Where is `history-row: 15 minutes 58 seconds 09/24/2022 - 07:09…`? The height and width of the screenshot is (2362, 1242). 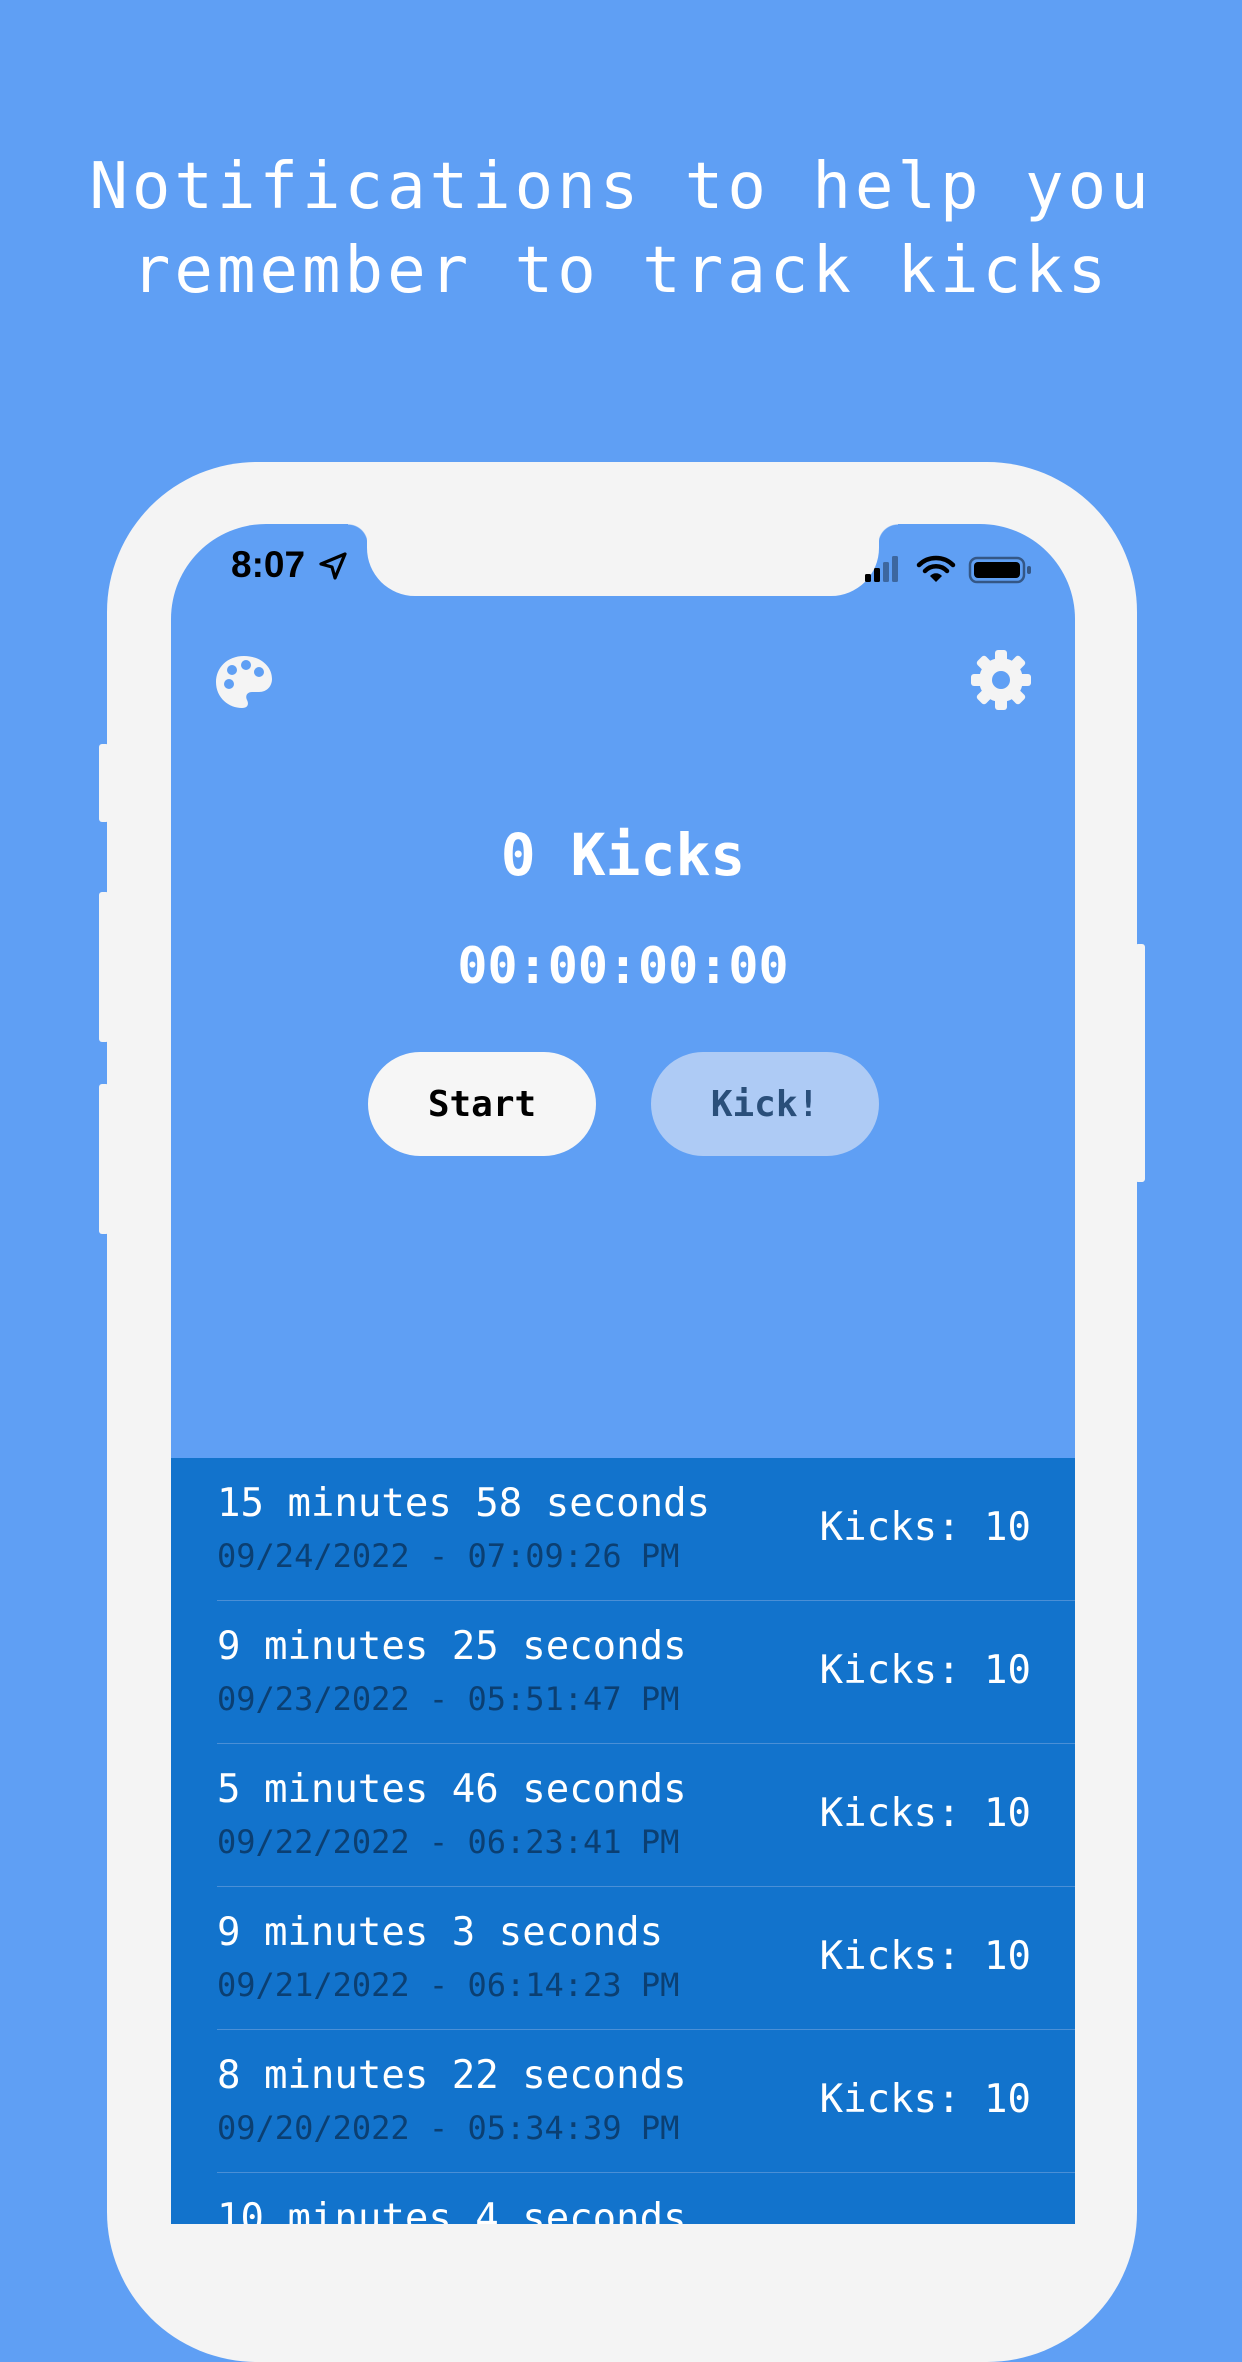 history-row: 15 minutes 58 seconds 09/24/2022 - 07:09… is located at coordinates (623, 1529).